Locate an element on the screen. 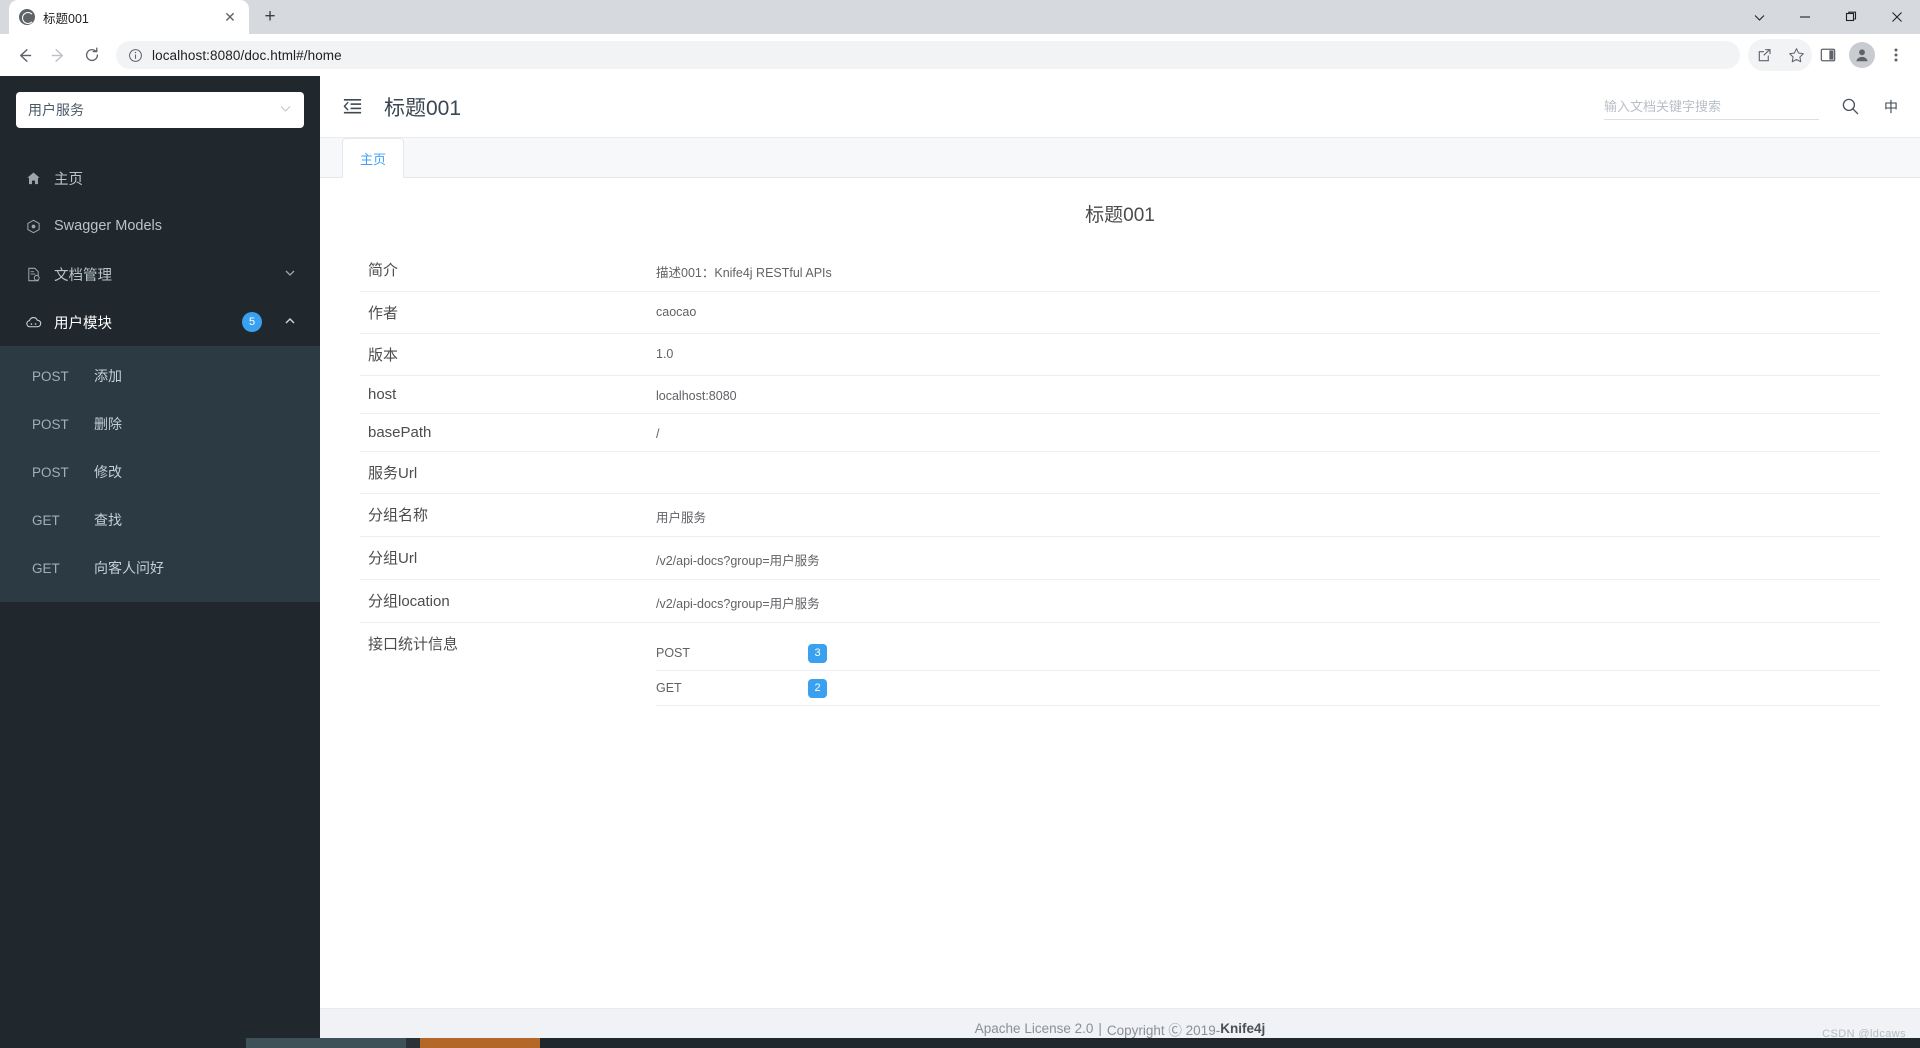 Image resolution: width=1920 pixels, height=1048 pixels. side-panel-icon is located at coordinates (1828, 55).